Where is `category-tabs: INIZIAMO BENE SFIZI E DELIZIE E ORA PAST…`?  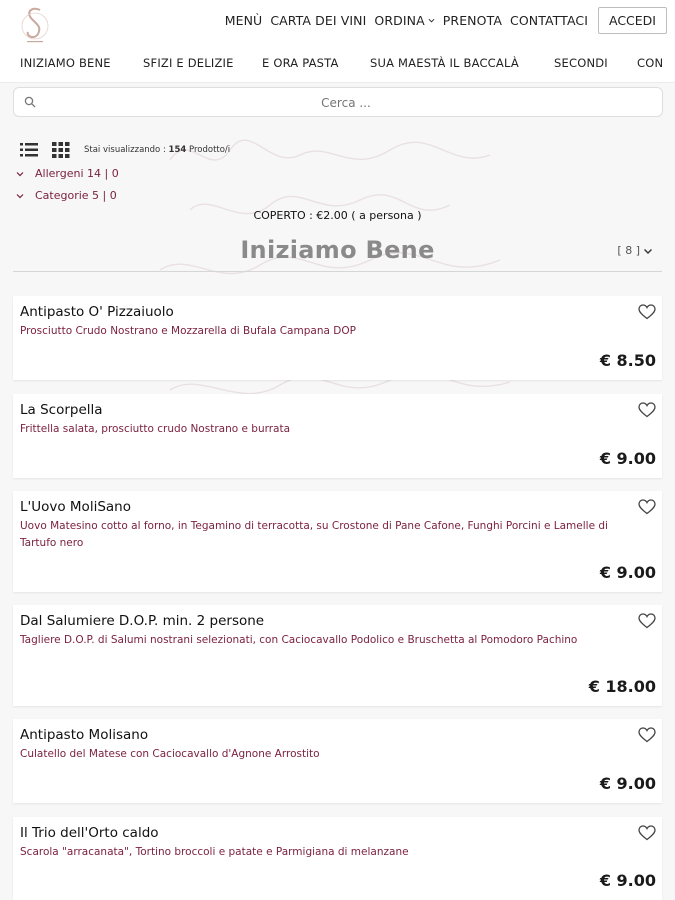 category-tabs: INIZIAMO BENE SFIZI E DELIZIE E ORA PAST… is located at coordinates (337, 63).